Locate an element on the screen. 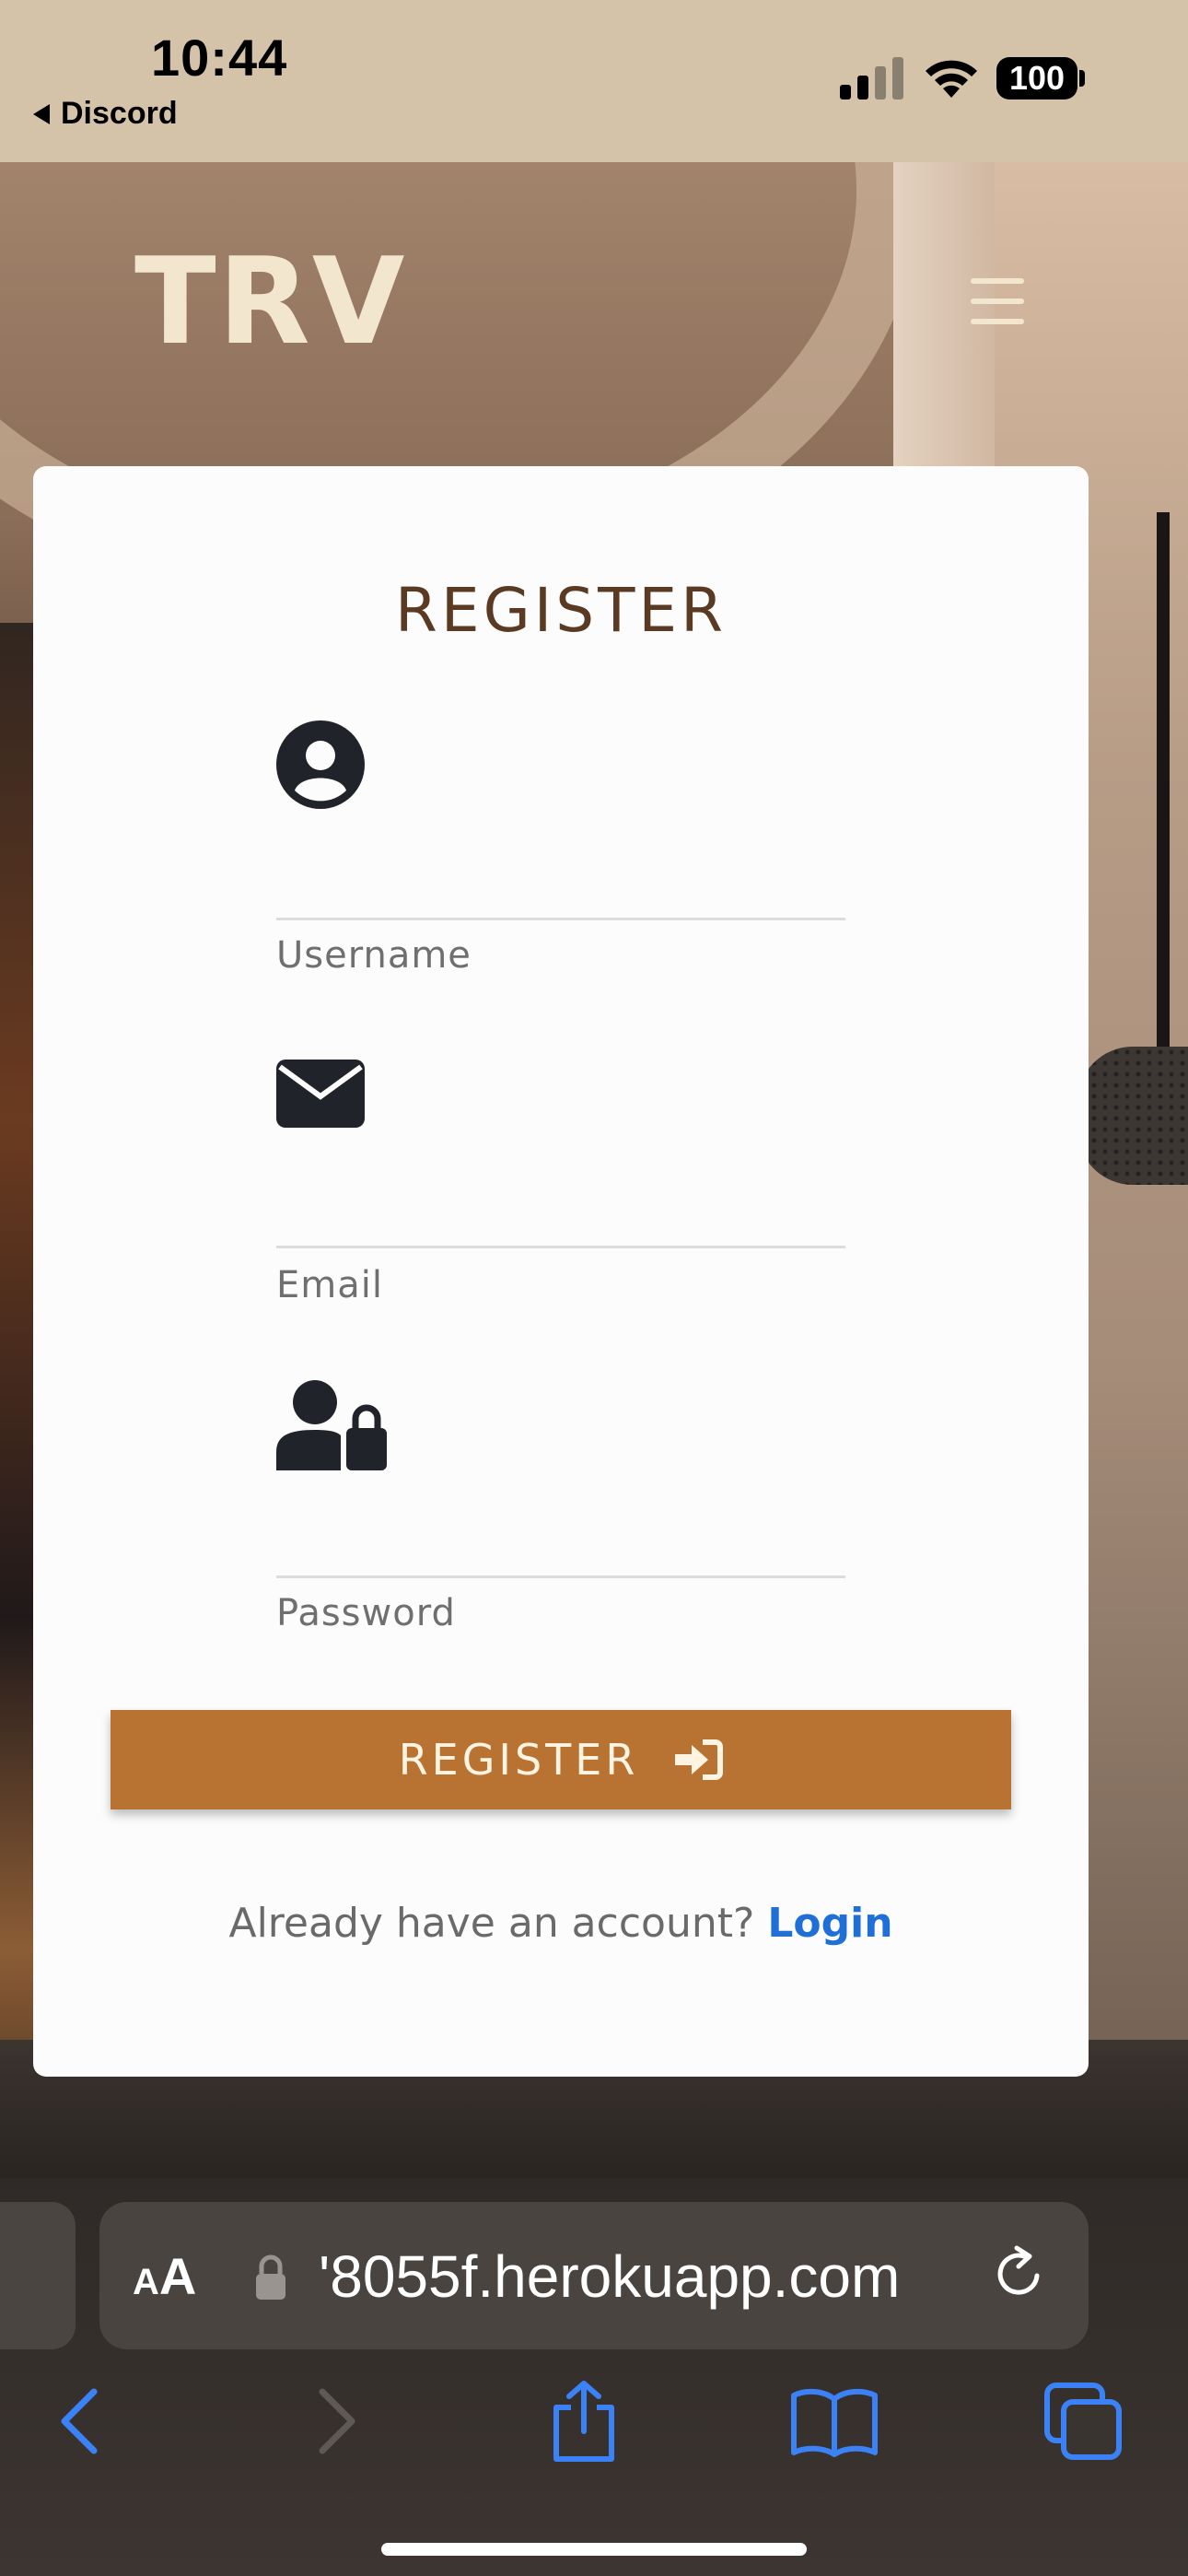 The width and height of the screenshot is (1188, 2576). email-input is located at coordinates (560, 1199).